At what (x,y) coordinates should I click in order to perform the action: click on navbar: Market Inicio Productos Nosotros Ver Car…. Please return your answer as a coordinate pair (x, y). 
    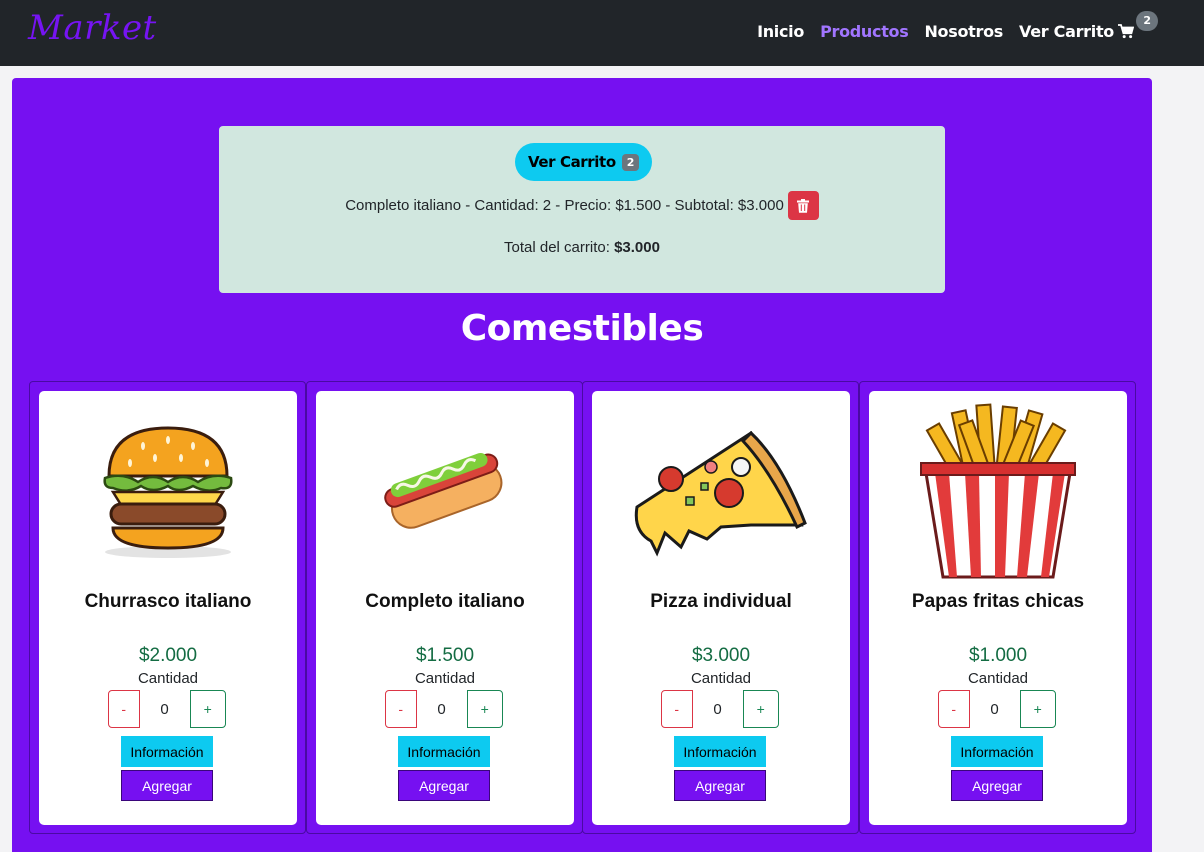
    Looking at the image, I should click on (602, 33).